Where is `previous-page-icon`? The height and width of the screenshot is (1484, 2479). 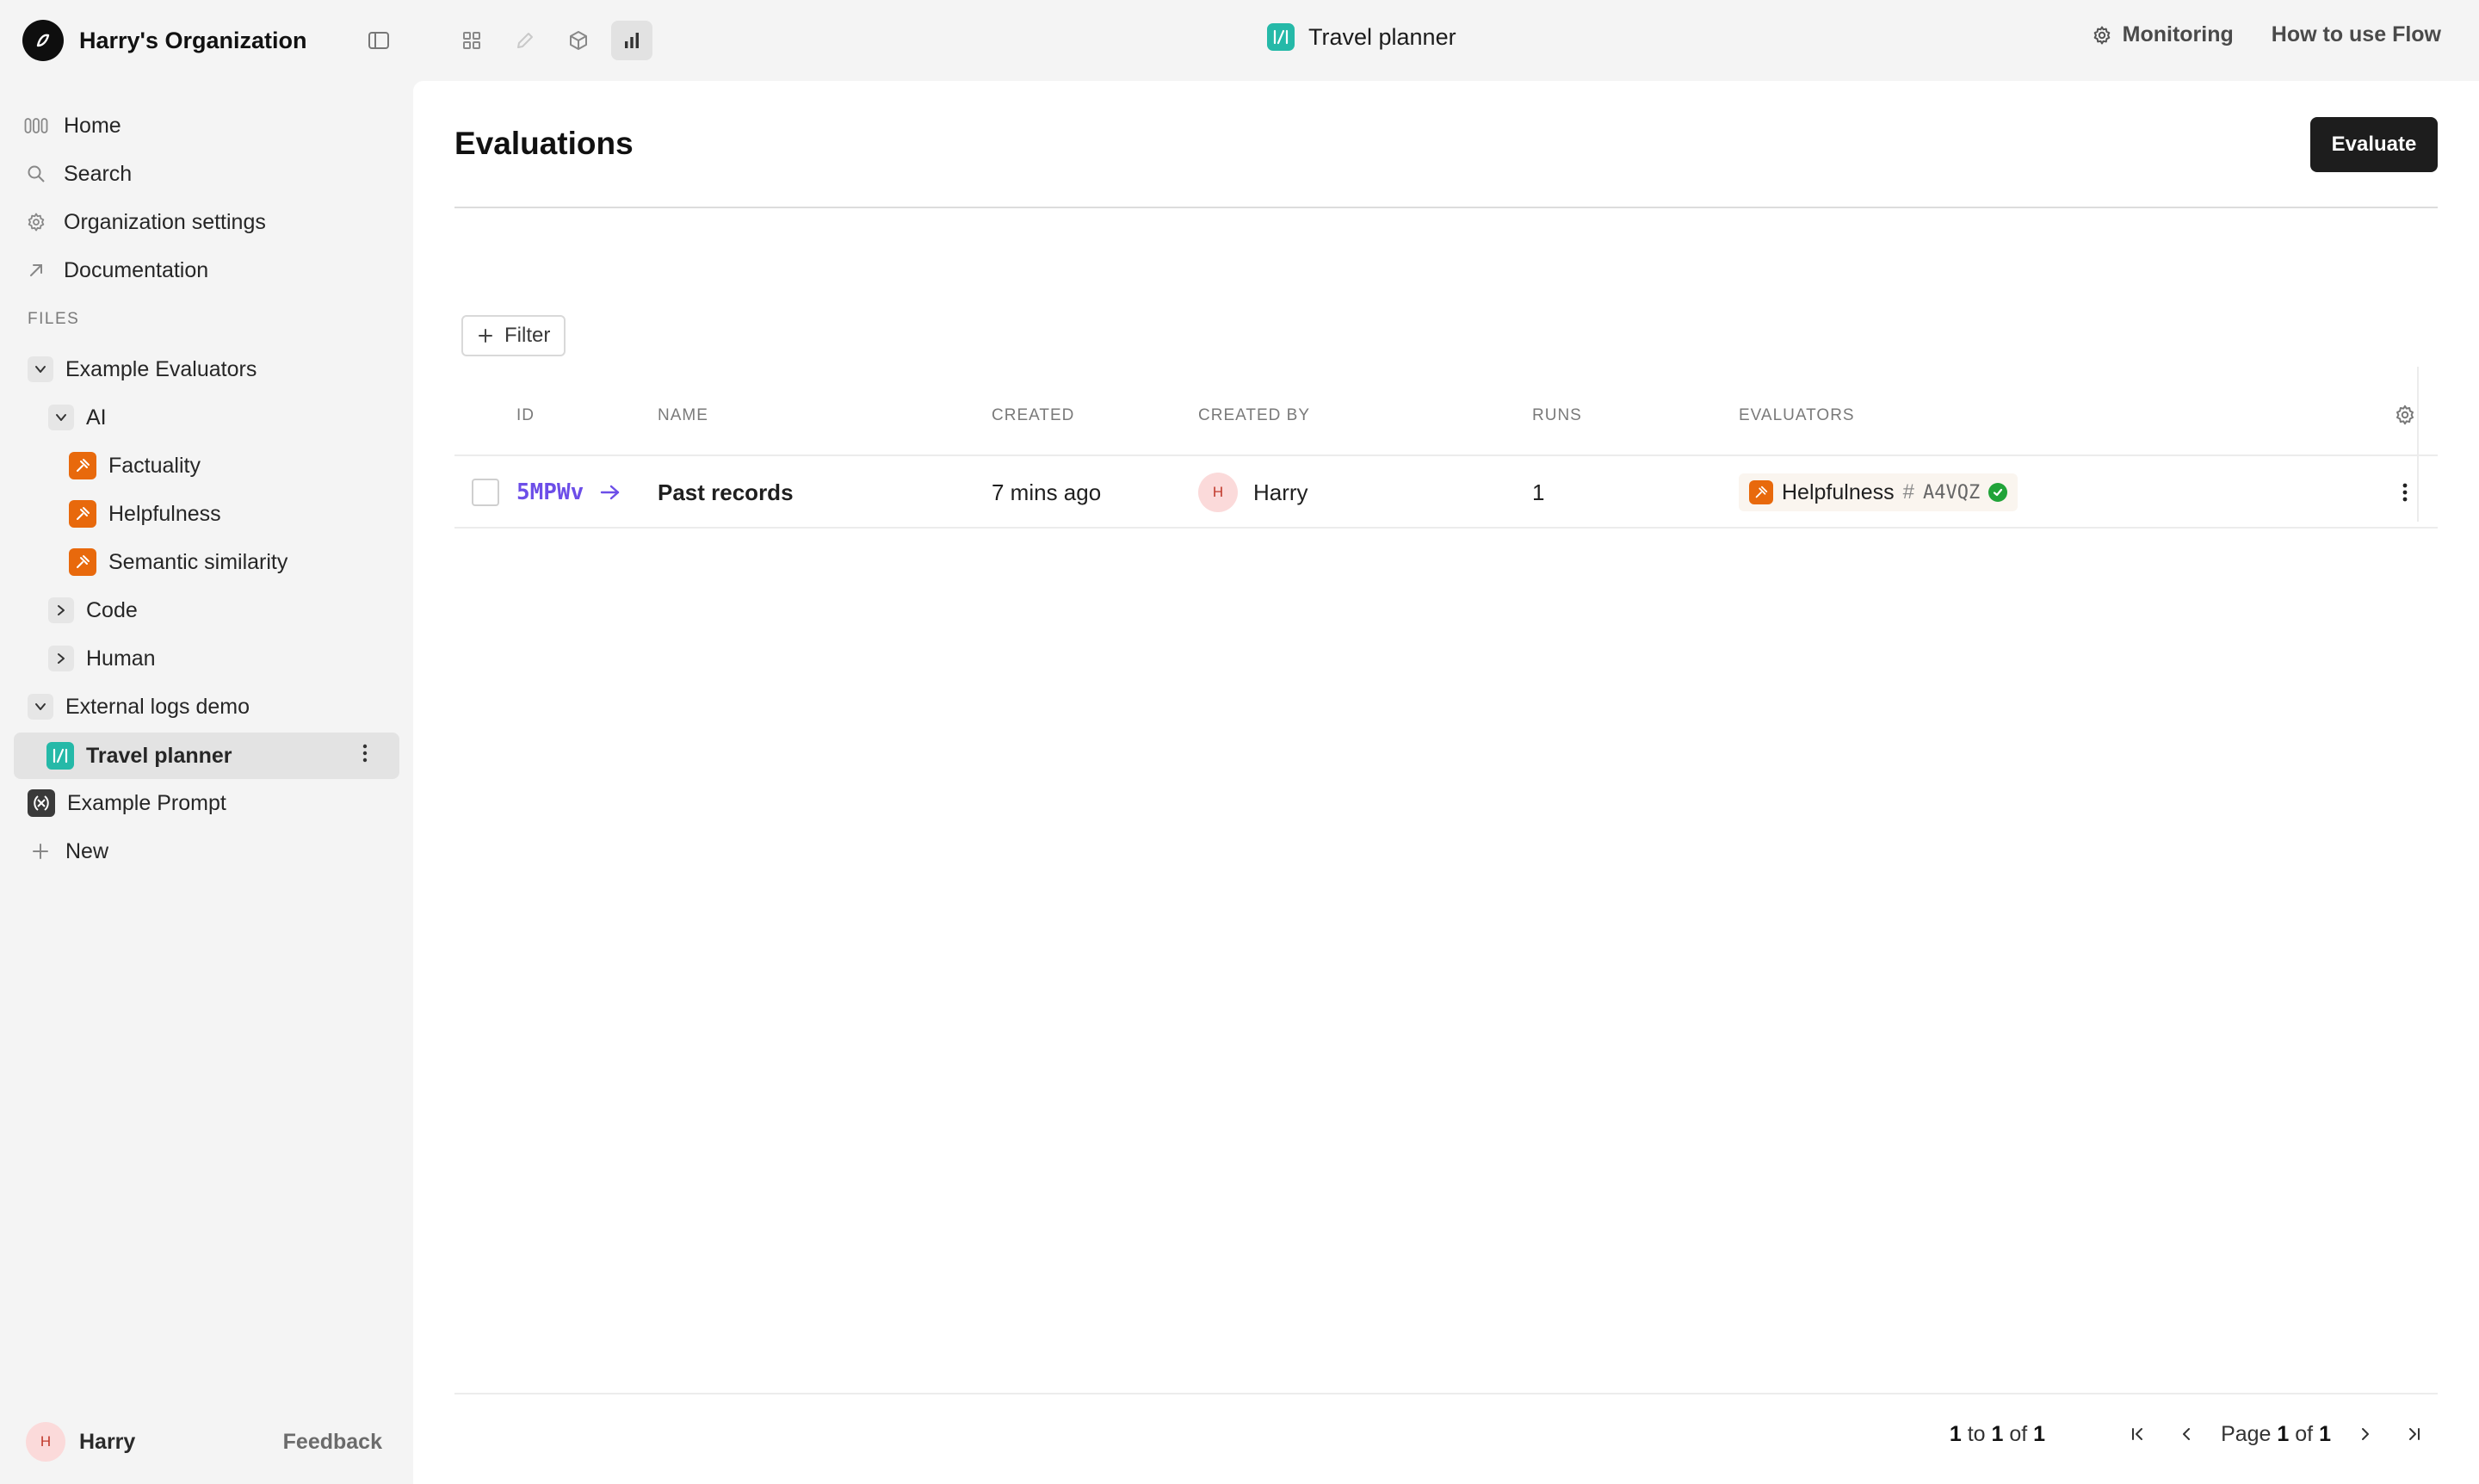
previous-page-icon is located at coordinates (2186, 1434).